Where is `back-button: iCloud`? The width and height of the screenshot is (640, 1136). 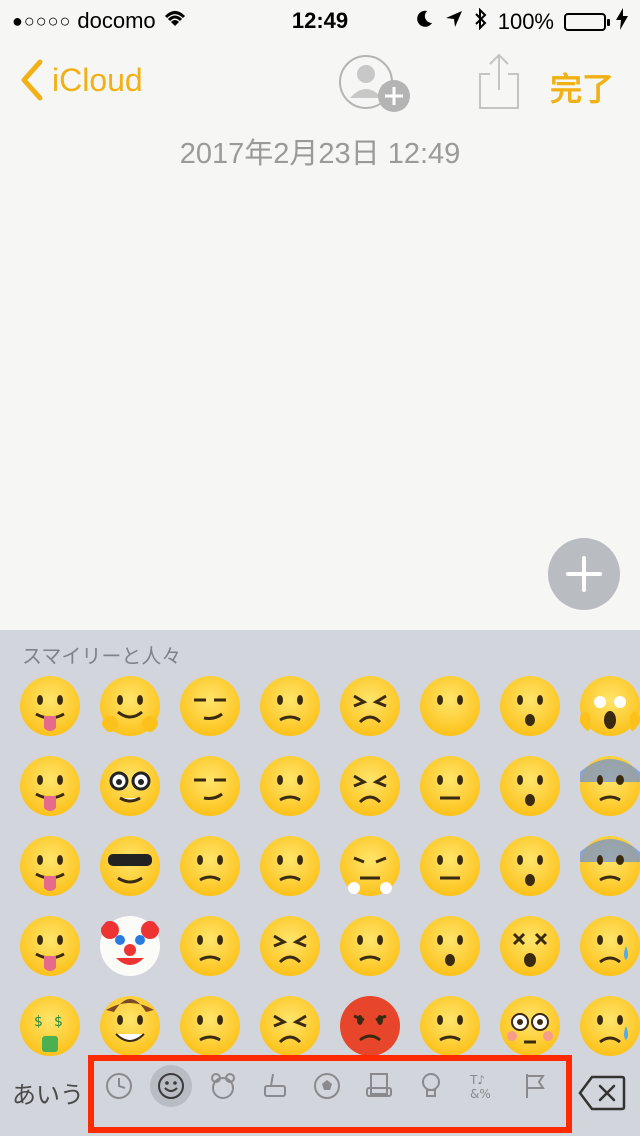 back-button: iCloud is located at coordinates (80, 80).